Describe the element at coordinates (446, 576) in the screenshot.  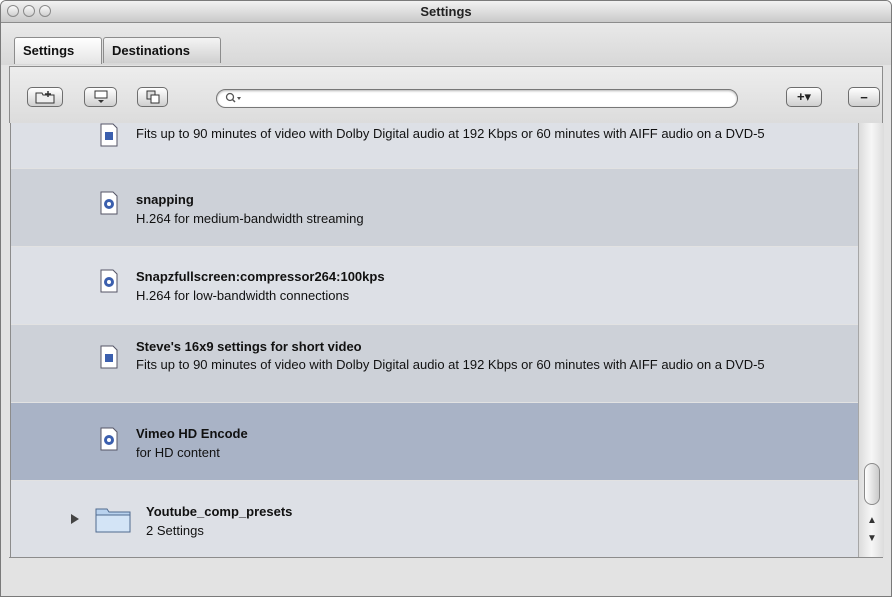
I see `window-footer` at that location.